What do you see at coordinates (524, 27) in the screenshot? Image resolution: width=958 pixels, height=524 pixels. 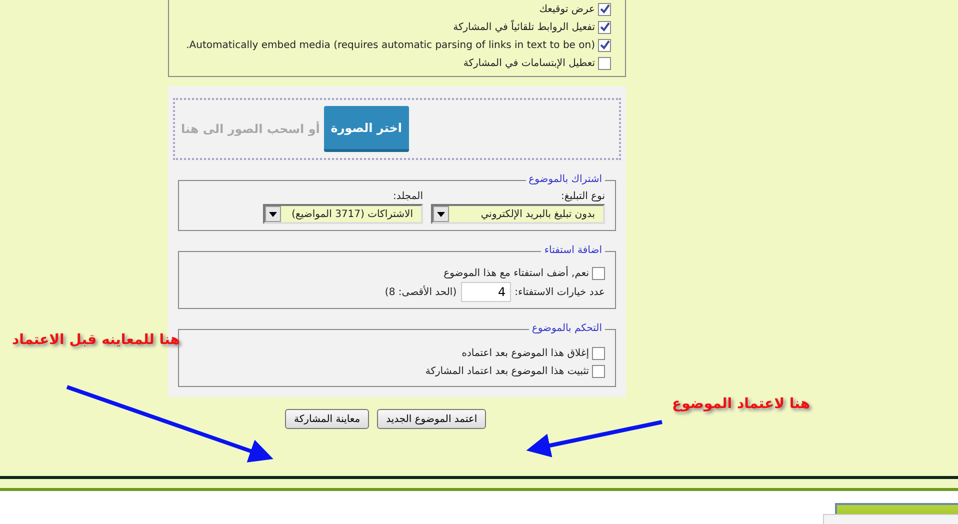 I see `checkbox-label: تفعيل الروابط تلقائياً في المشاركة` at bounding box center [524, 27].